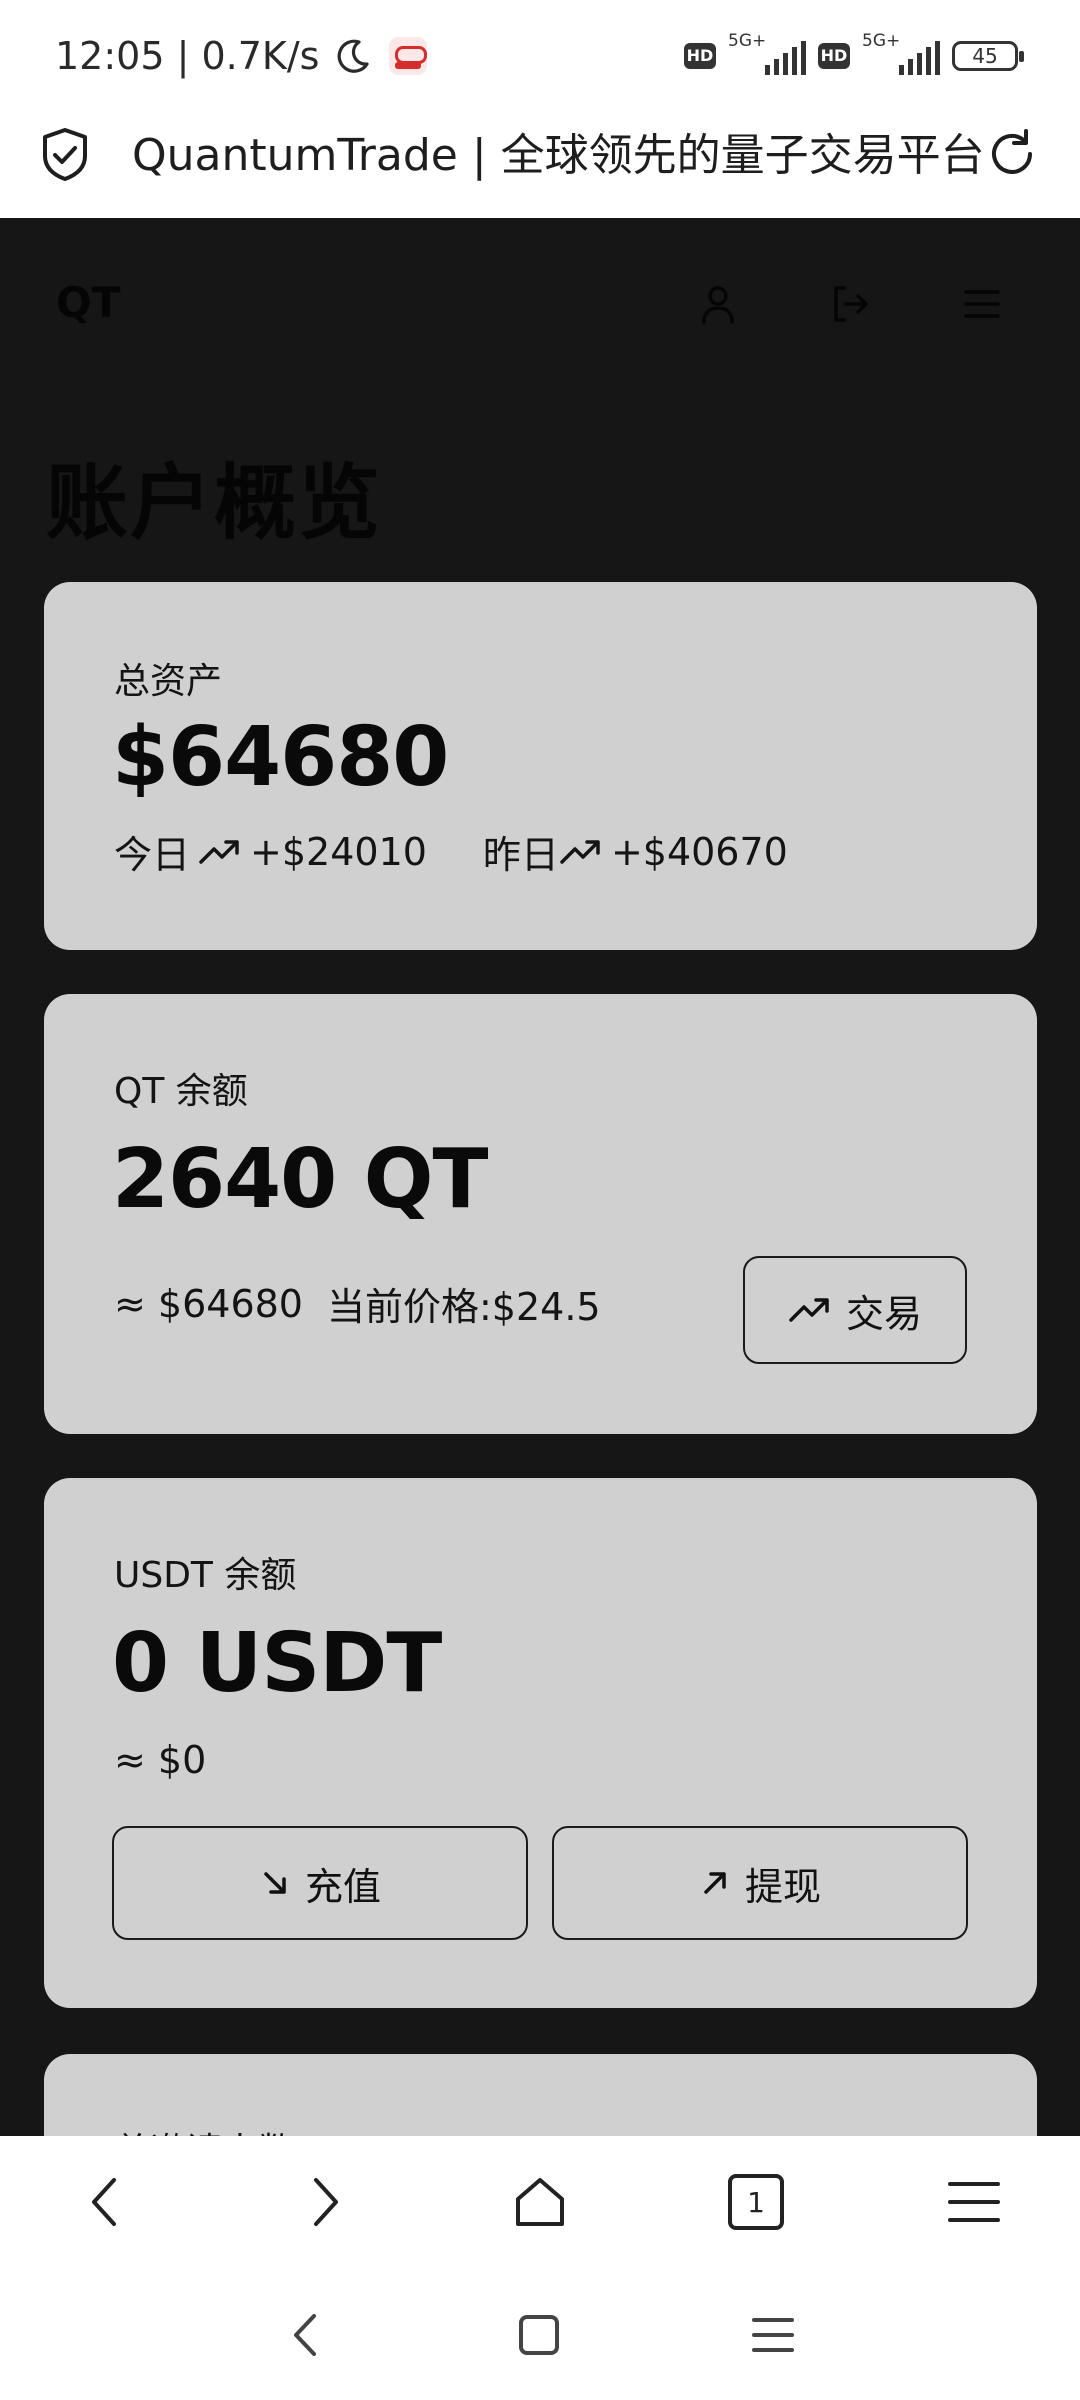 The width and height of the screenshot is (1080, 2400). What do you see at coordinates (854, 56) in the screenshot?
I see `status-right: HD 5G+ HD 5G+ 45` at bounding box center [854, 56].